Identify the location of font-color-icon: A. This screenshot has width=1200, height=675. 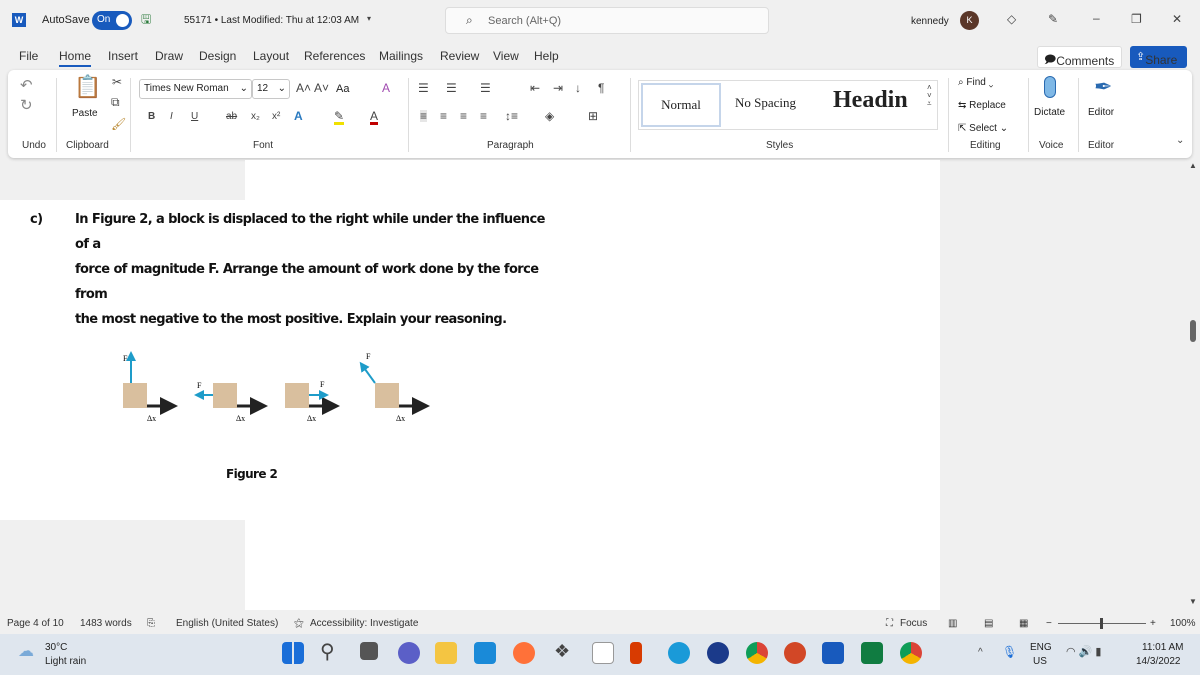
(374, 117).